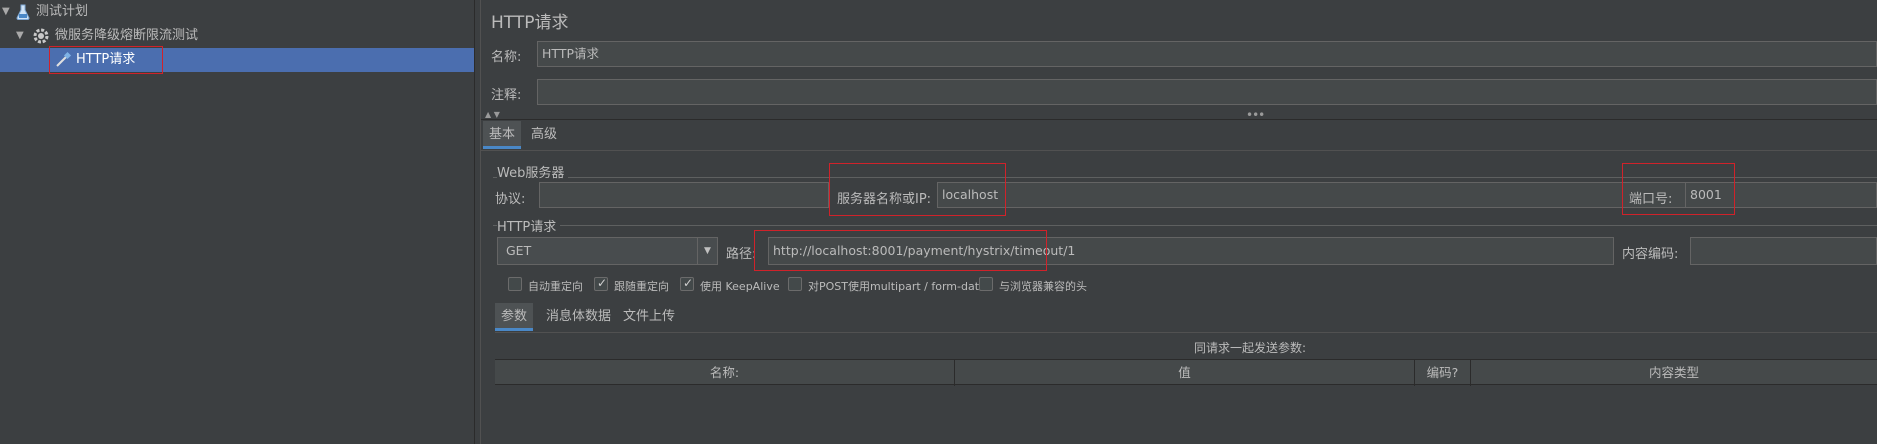  I want to click on multipart-label: 对POST使用multipart / form-data, so click(897, 286).